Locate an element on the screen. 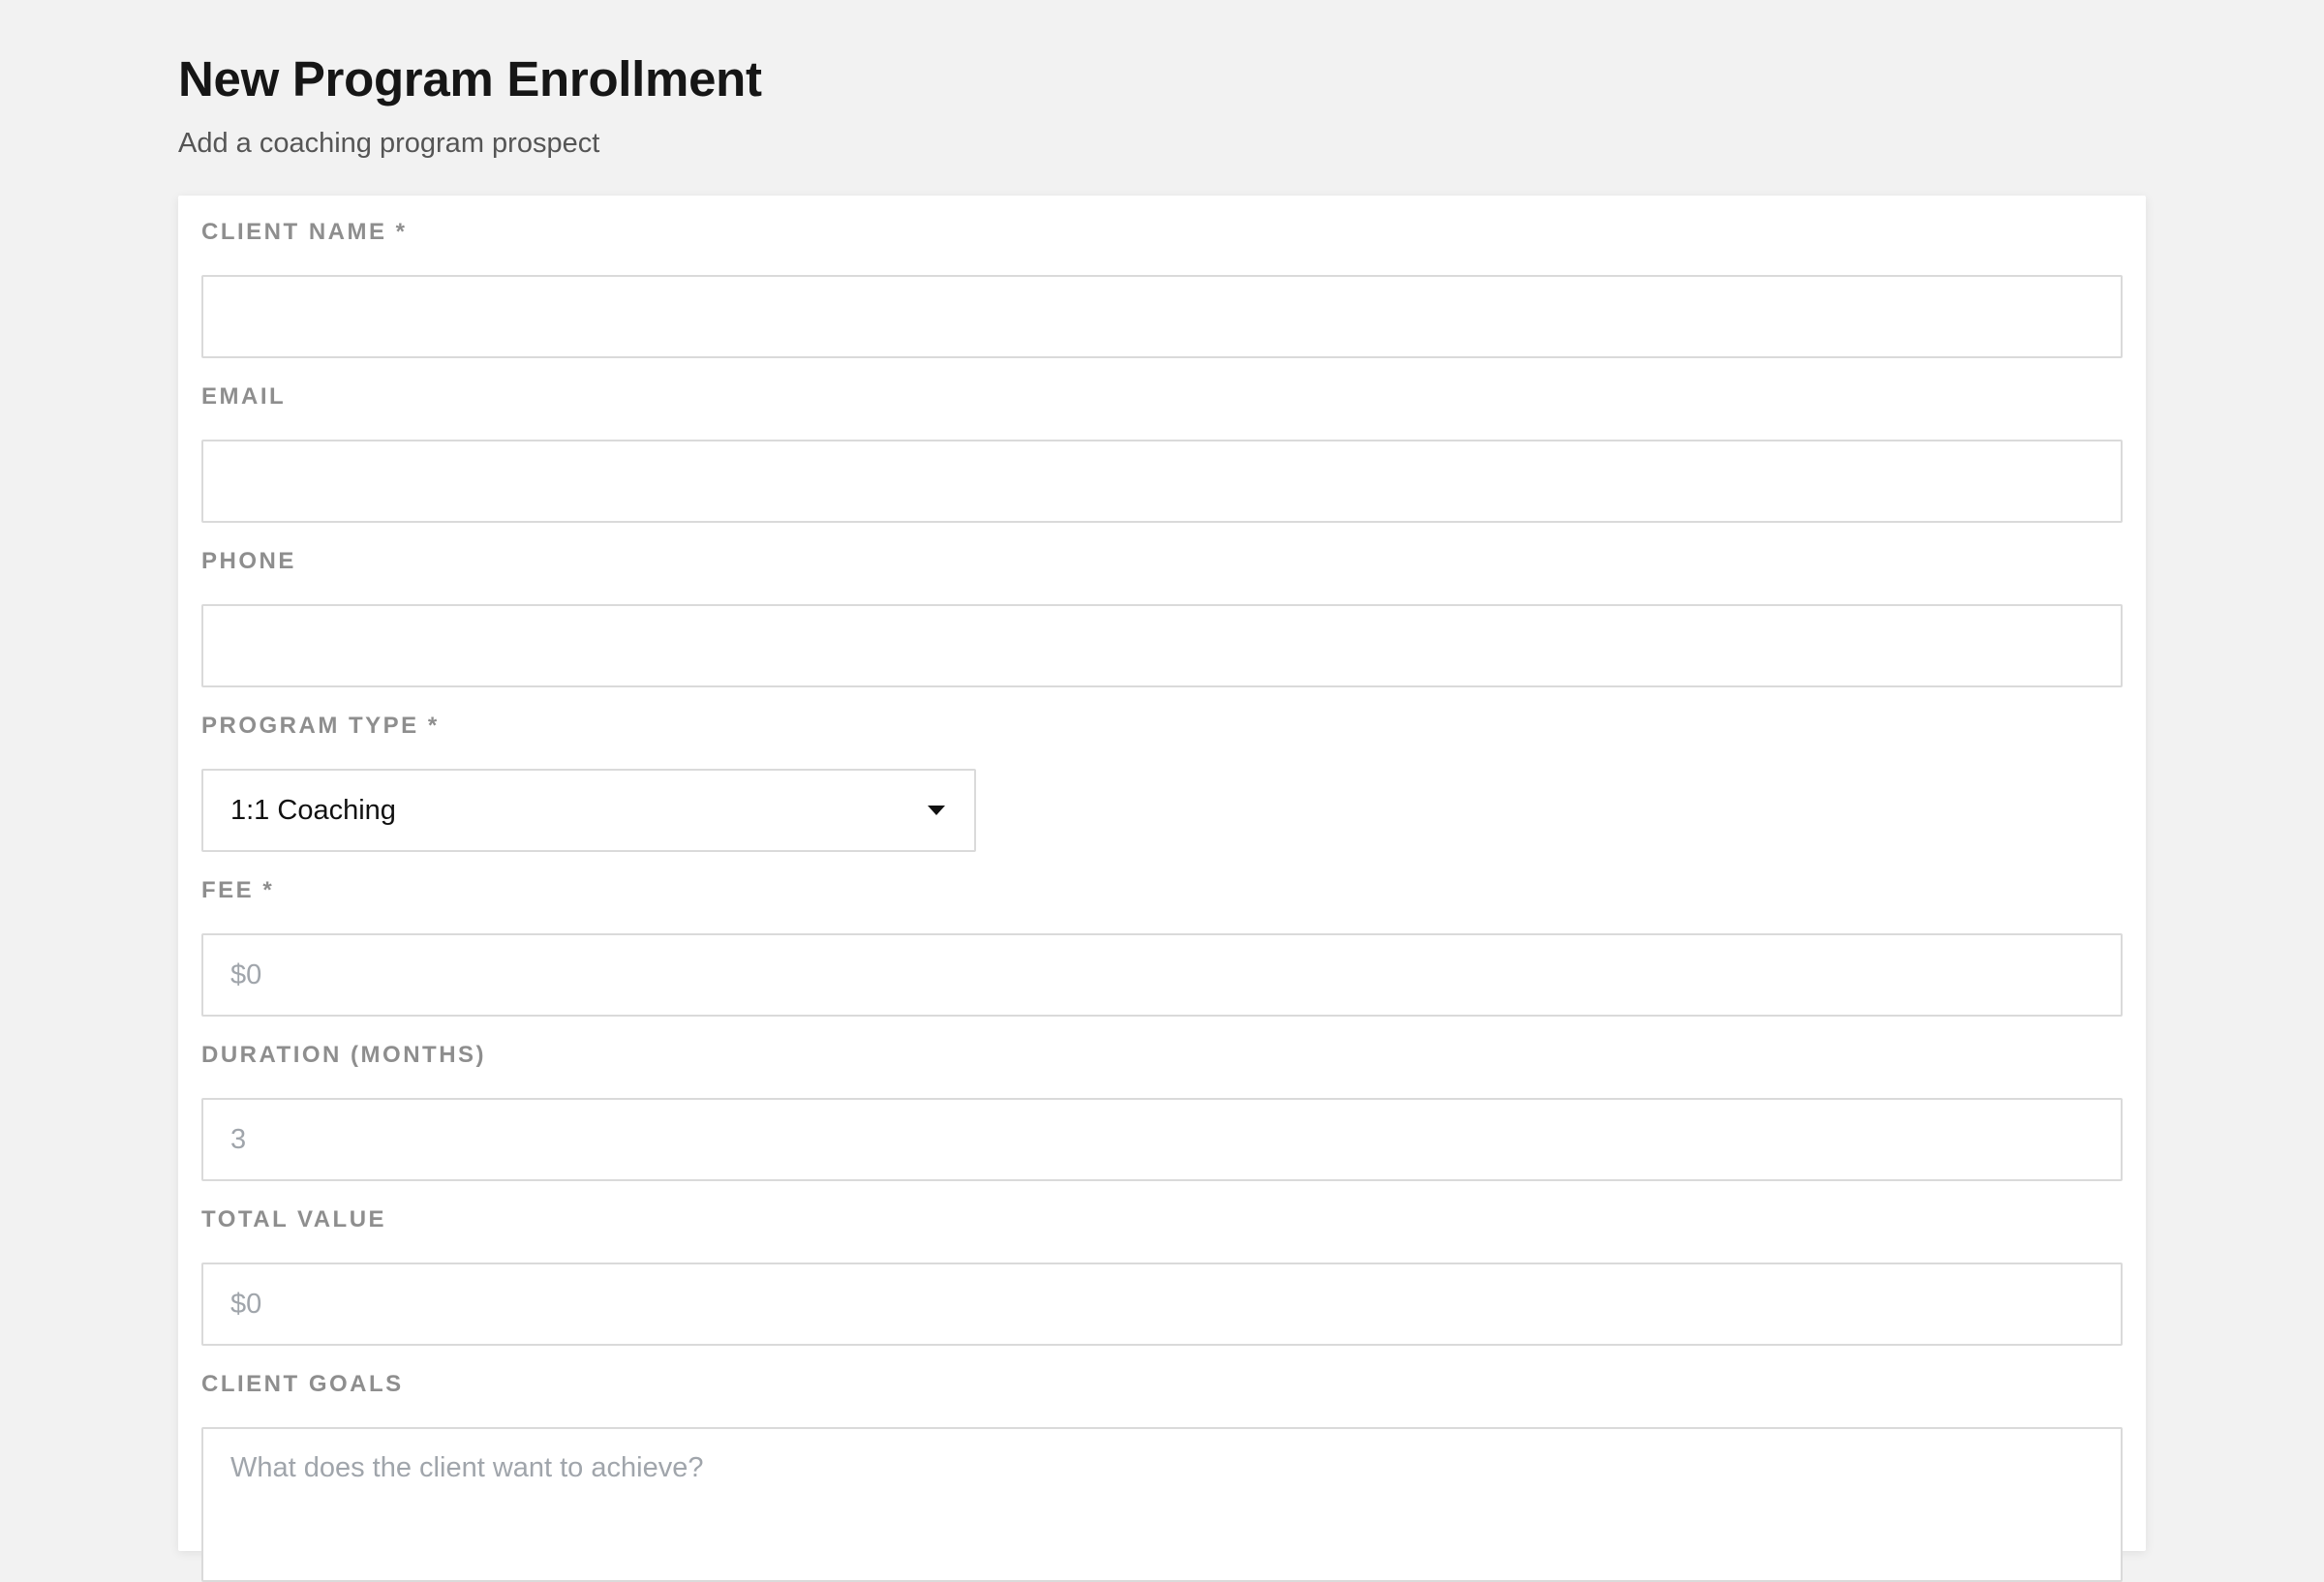 The height and width of the screenshot is (1582, 2324). chevron-down-icon is located at coordinates (936, 810).